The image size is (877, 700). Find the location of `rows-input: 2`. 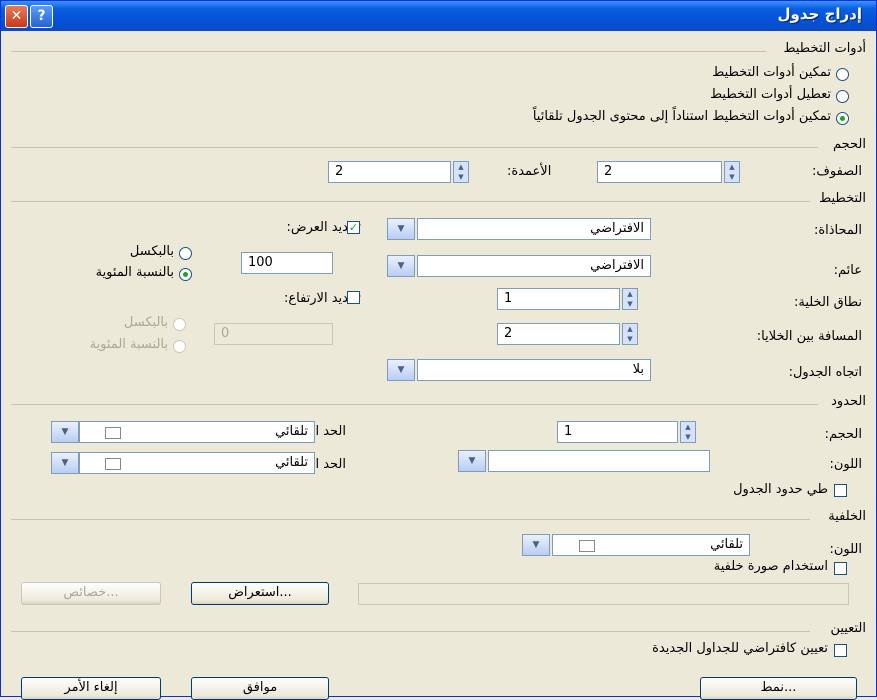

rows-input: 2 is located at coordinates (659, 172).